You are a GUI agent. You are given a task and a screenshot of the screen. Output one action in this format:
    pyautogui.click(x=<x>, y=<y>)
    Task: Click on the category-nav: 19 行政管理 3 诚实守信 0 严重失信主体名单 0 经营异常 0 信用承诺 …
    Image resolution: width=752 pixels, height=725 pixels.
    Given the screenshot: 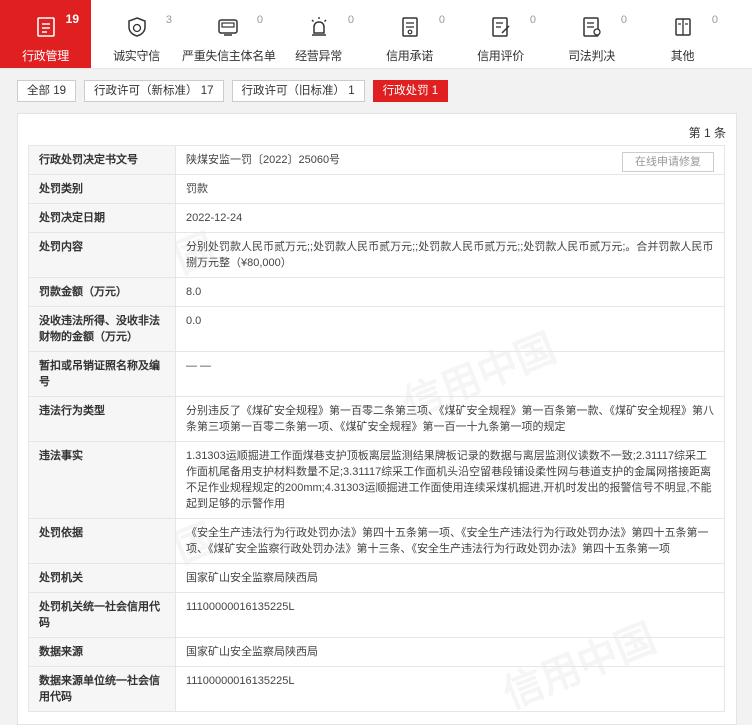 What is the action you would take?
    pyautogui.click(x=376, y=34)
    